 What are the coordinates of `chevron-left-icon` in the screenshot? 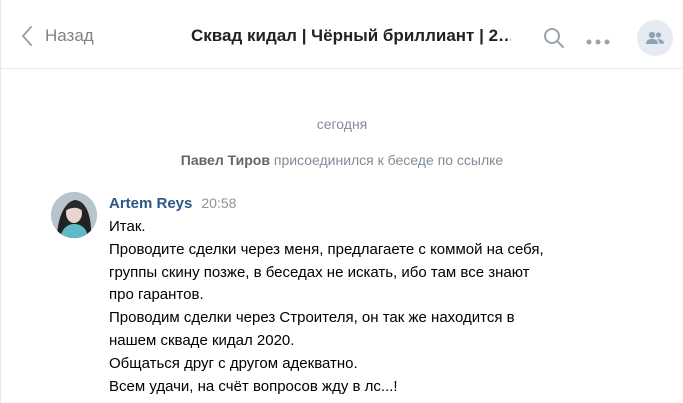 It's located at (27, 36).